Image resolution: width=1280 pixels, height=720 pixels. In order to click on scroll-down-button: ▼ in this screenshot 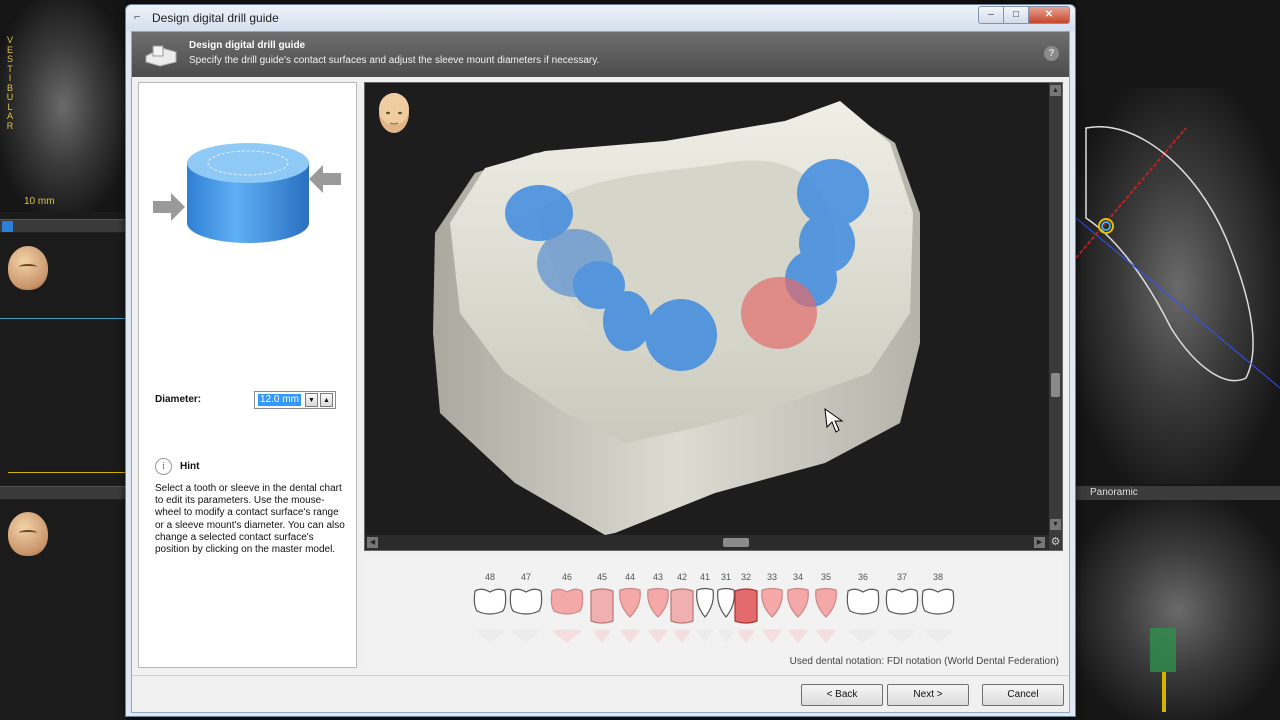, I will do `click(1055, 524)`.